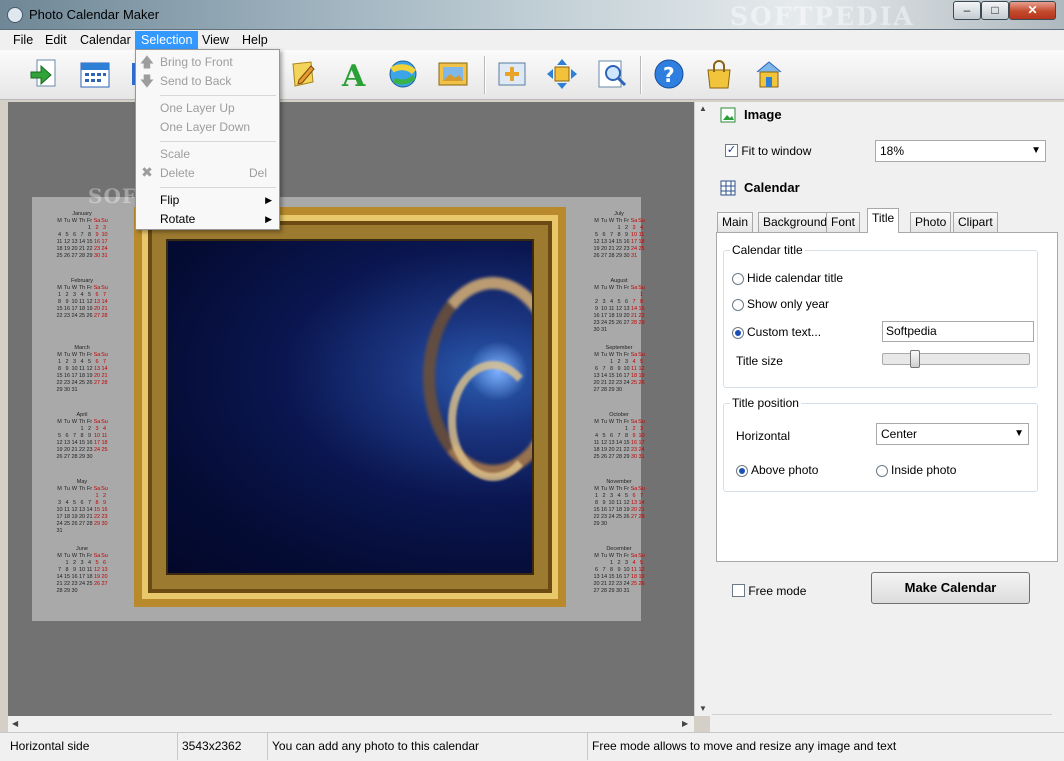 This screenshot has height=761, width=1064. What do you see at coordinates (883, 220) in the screenshot?
I see `tab-title: Title` at bounding box center [883, 220].